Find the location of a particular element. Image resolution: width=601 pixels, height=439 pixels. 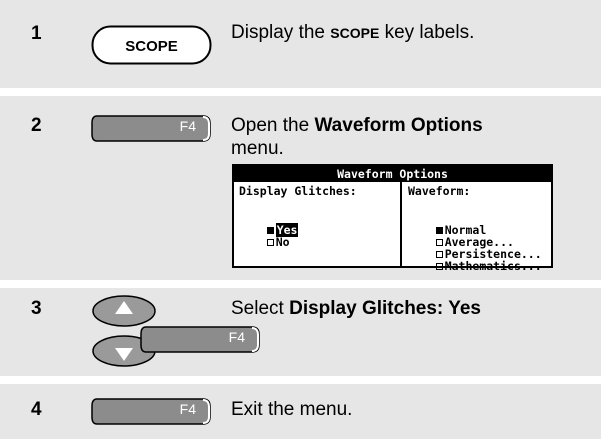

waveform-header: Waveform: is located at coordinates (439, 191).